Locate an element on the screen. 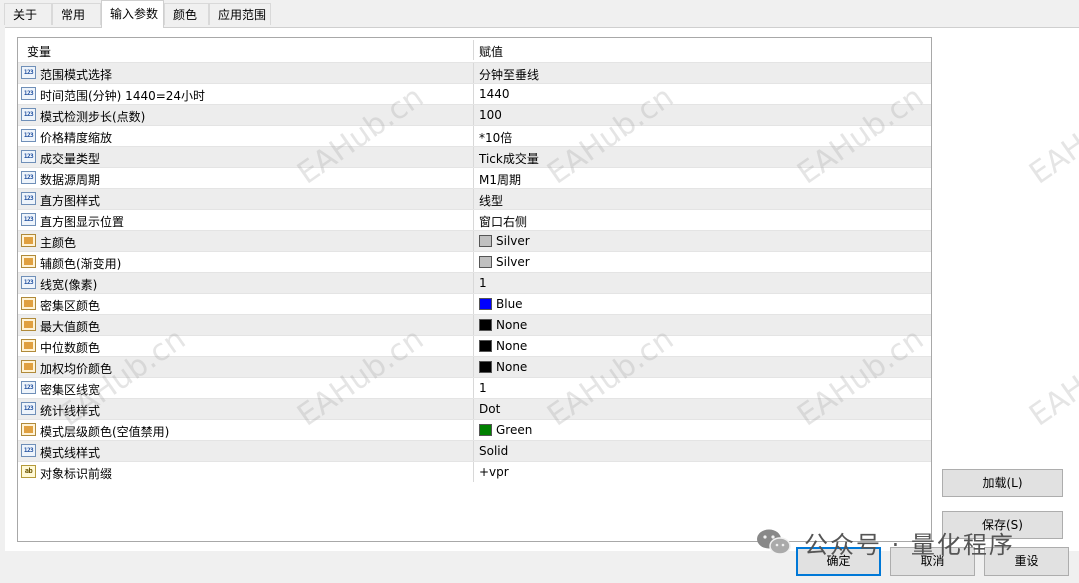  parameter-value: M1周期 is located at coordinates (500, 179).